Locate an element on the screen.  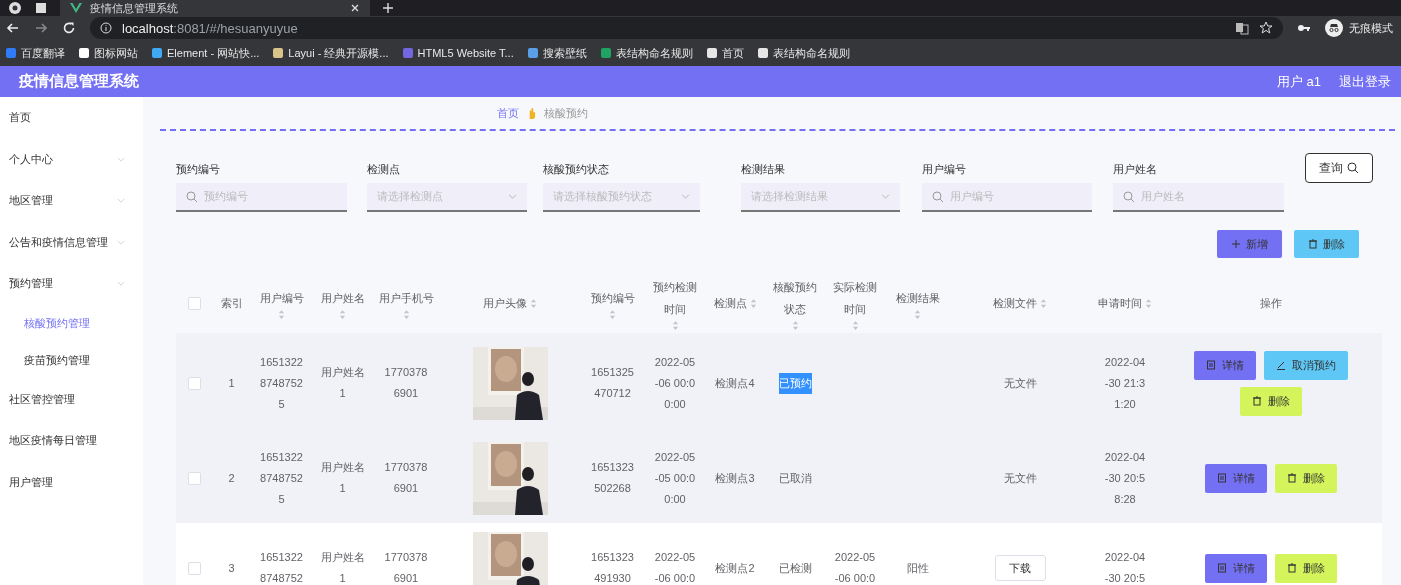
table-cell-text: 无文件 is located at coordinates (1020, 478).